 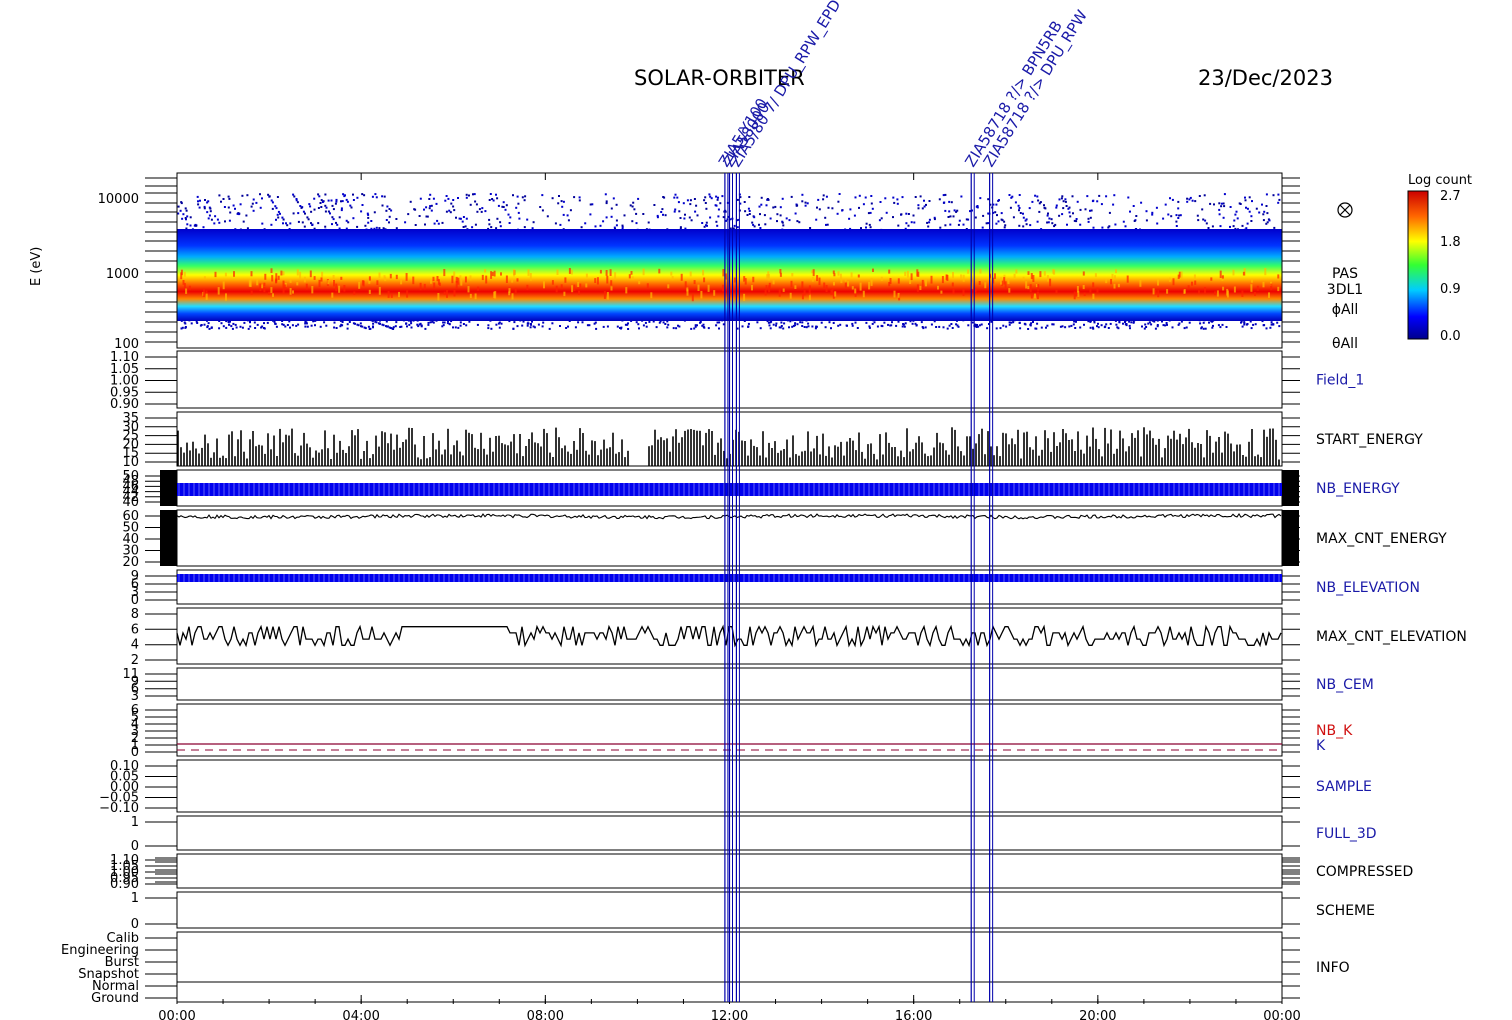 I want to click on panel-label: FULL_3D, so click(x=1346, y=834).